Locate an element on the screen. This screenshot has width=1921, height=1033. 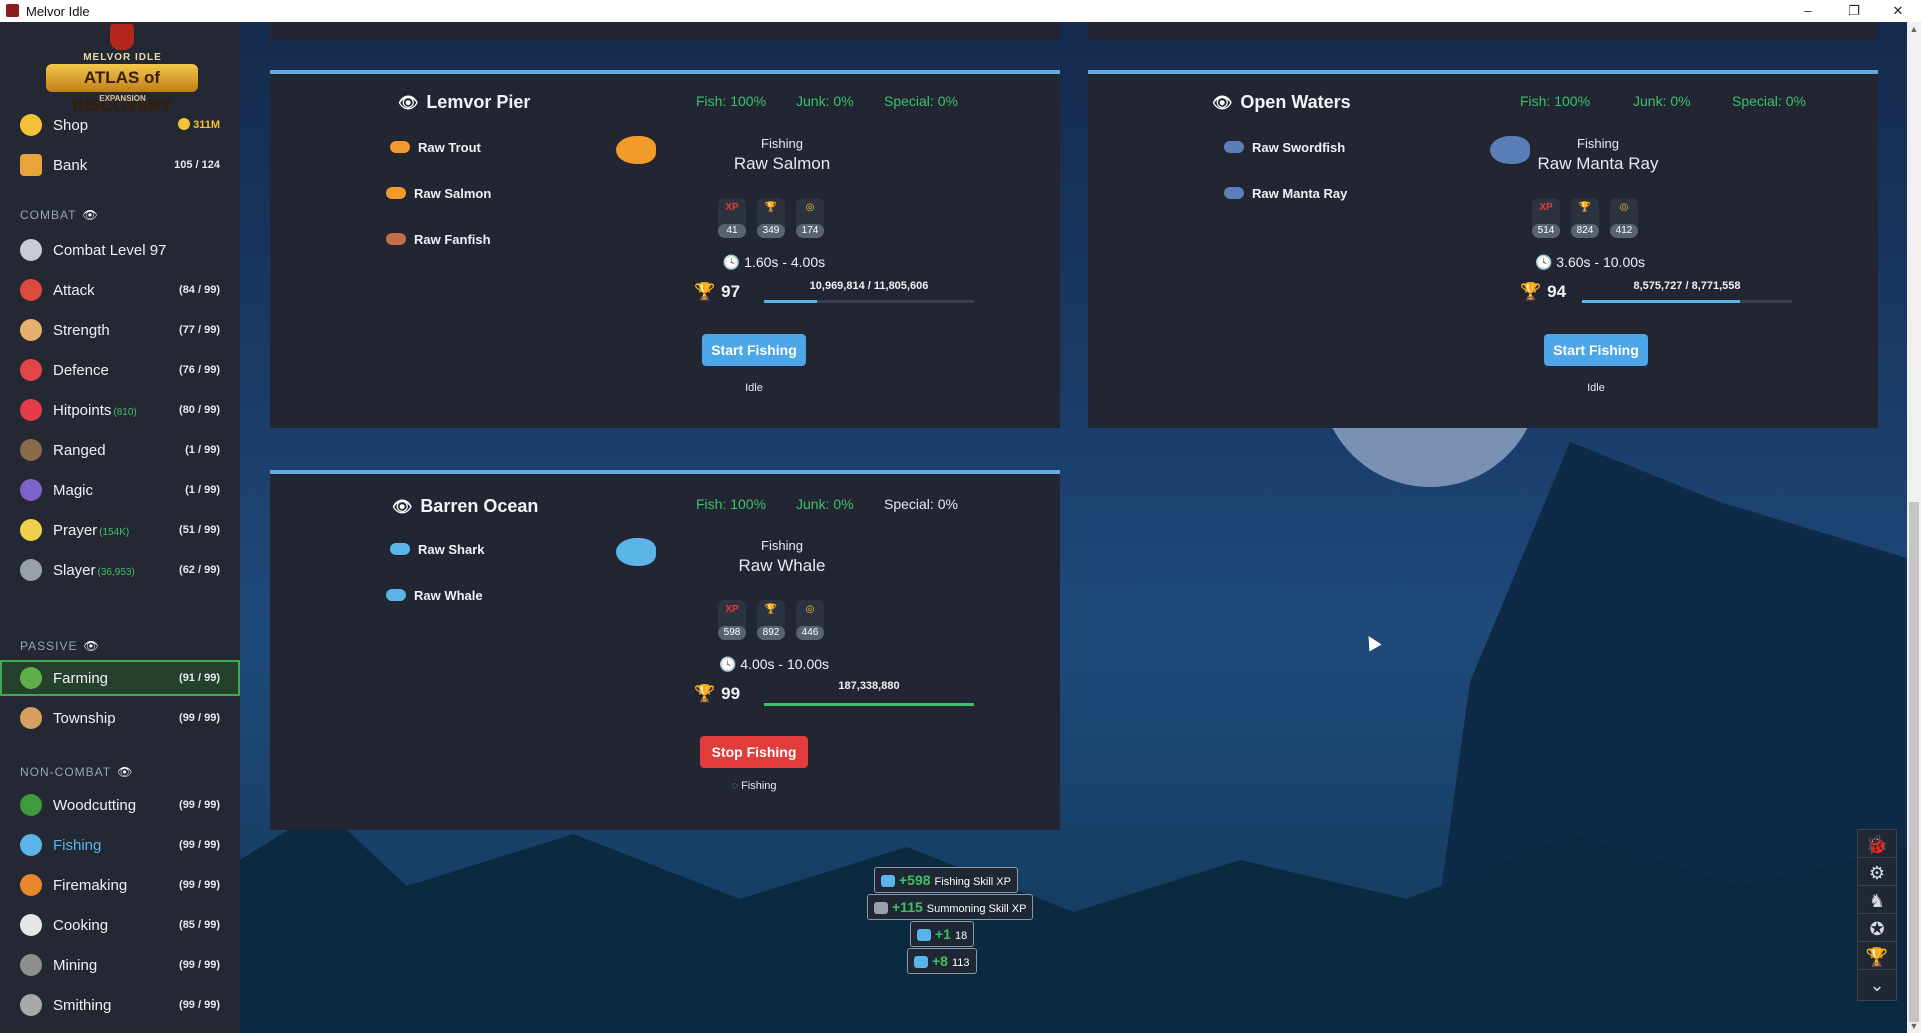
sidebar-item-prayer: Prayer (154K) (51 / 99) is located at coordinates (120, 530).